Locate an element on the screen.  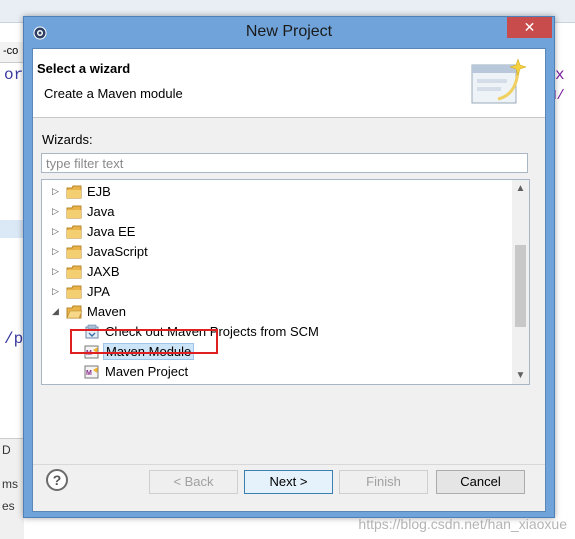
help-icon: ? is located at coordinates (57, 480).